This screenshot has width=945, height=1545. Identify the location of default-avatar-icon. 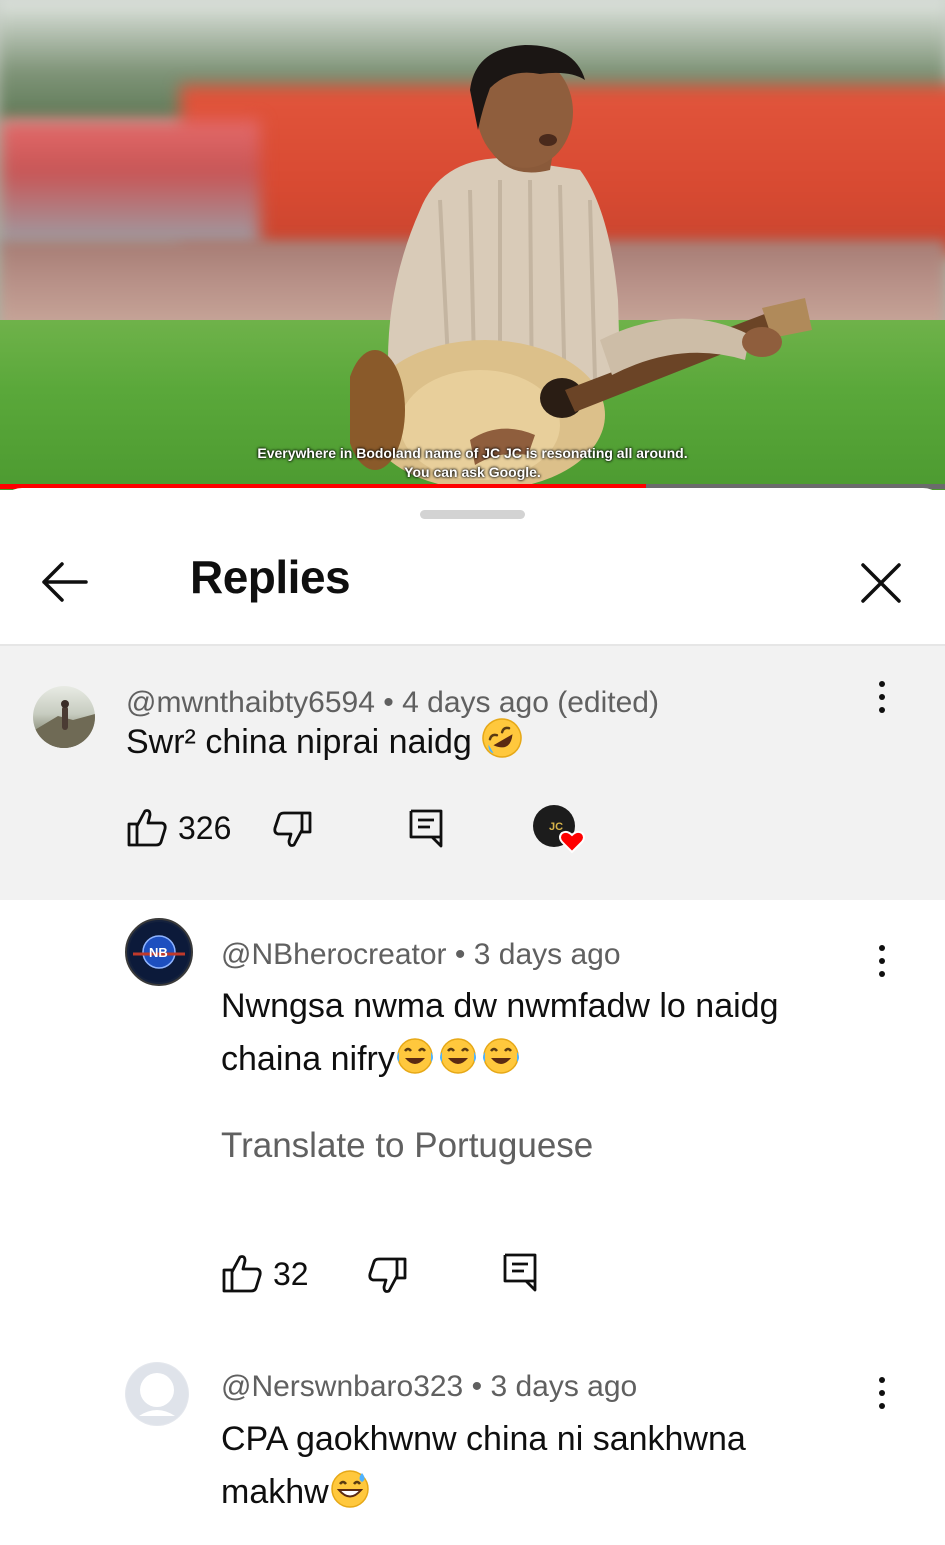
(157, 1394).